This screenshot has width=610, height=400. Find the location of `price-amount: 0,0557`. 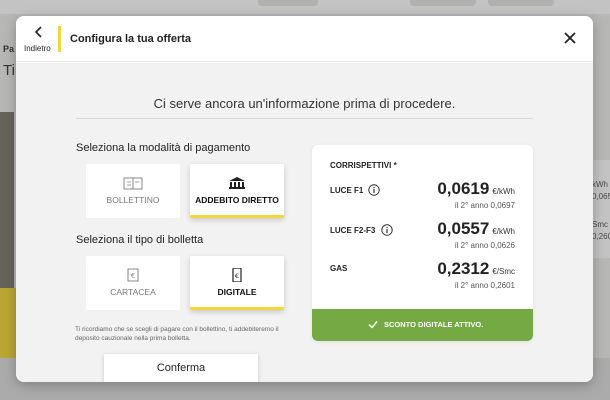

price-amount: 0,0557 is located at coordinates (463, 228).